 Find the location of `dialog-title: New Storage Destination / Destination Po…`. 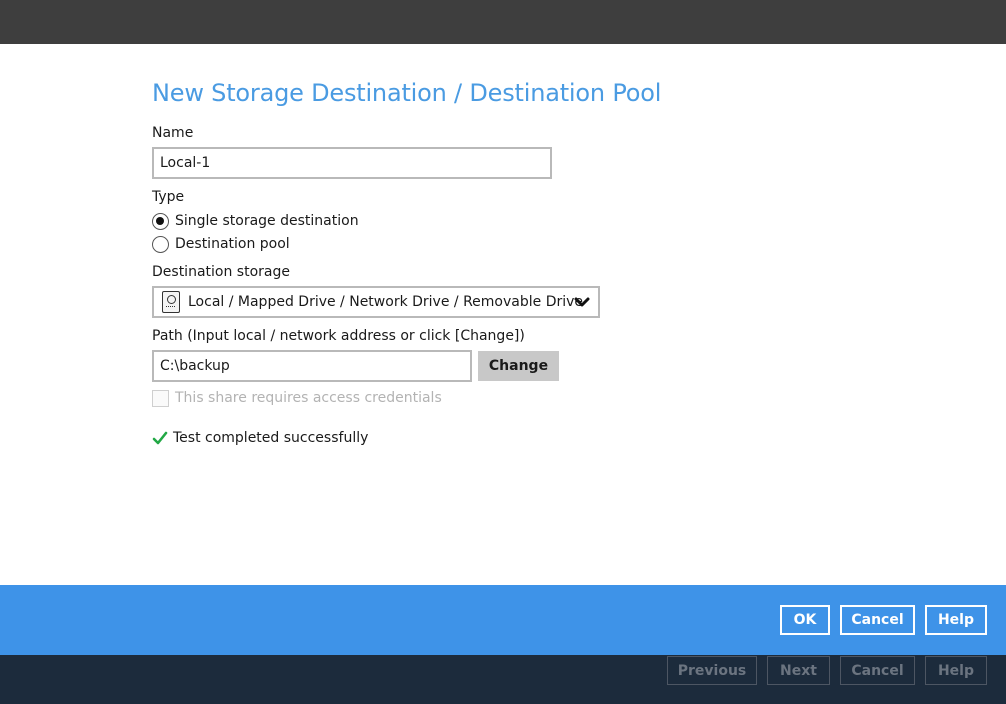

dialog-title: New Storage Destination / Destination Po… is located at coordinates (407, 93).